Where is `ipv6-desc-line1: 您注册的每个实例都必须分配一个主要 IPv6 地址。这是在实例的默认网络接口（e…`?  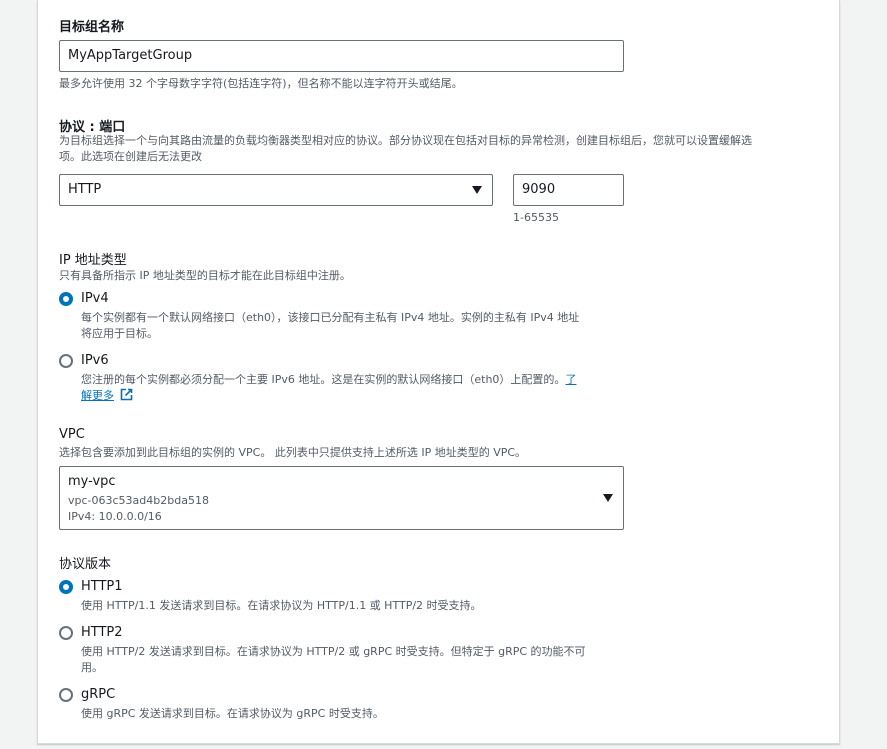
ipv6-desc-line1: 您注册的每个实例都必须分配一个主要 IPv6 地址。这是在实例的默认网络接口（e… is located at coordinates (323, 379).